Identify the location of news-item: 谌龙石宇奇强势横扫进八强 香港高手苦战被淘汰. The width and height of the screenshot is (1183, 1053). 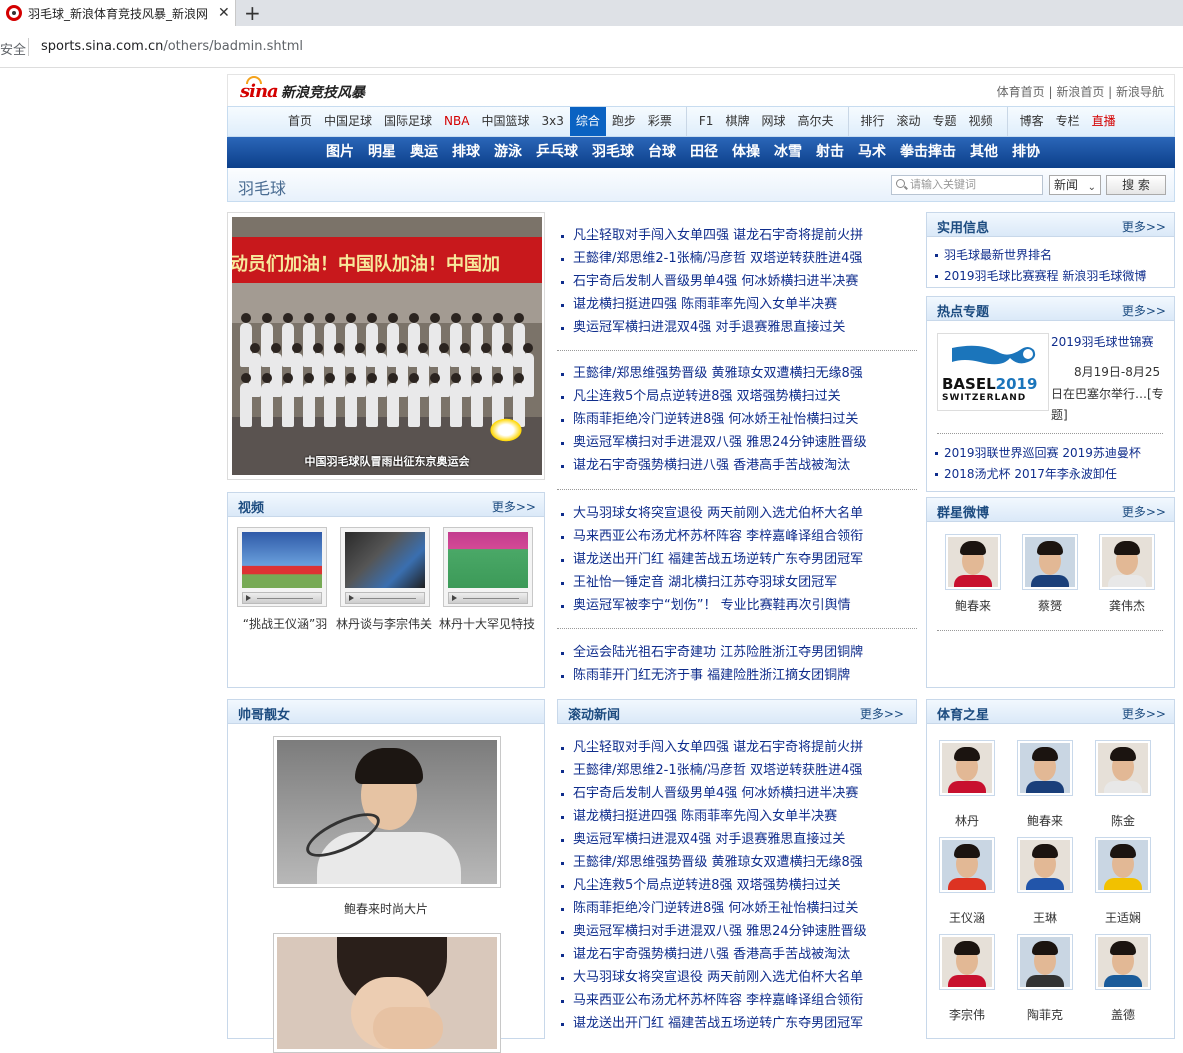
(737, 465).